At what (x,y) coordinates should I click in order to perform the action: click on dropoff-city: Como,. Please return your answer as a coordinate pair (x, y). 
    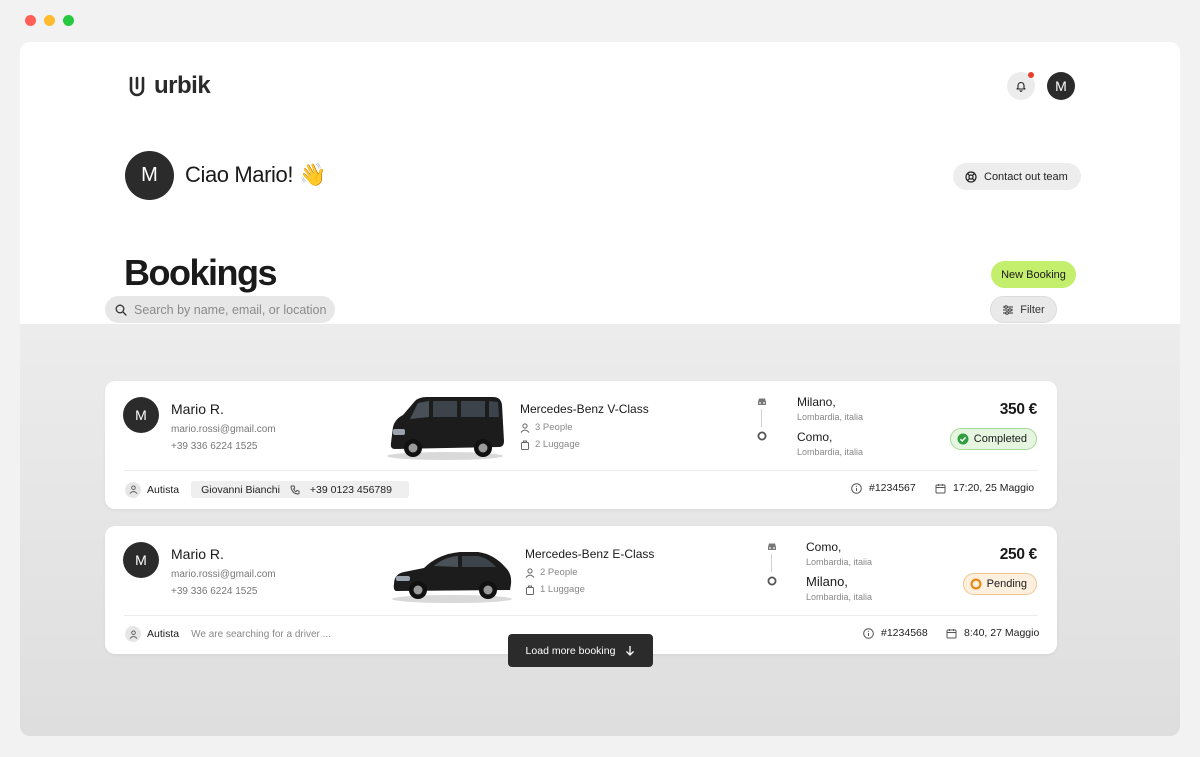
    Looking at the image, I should click on (815, 437).